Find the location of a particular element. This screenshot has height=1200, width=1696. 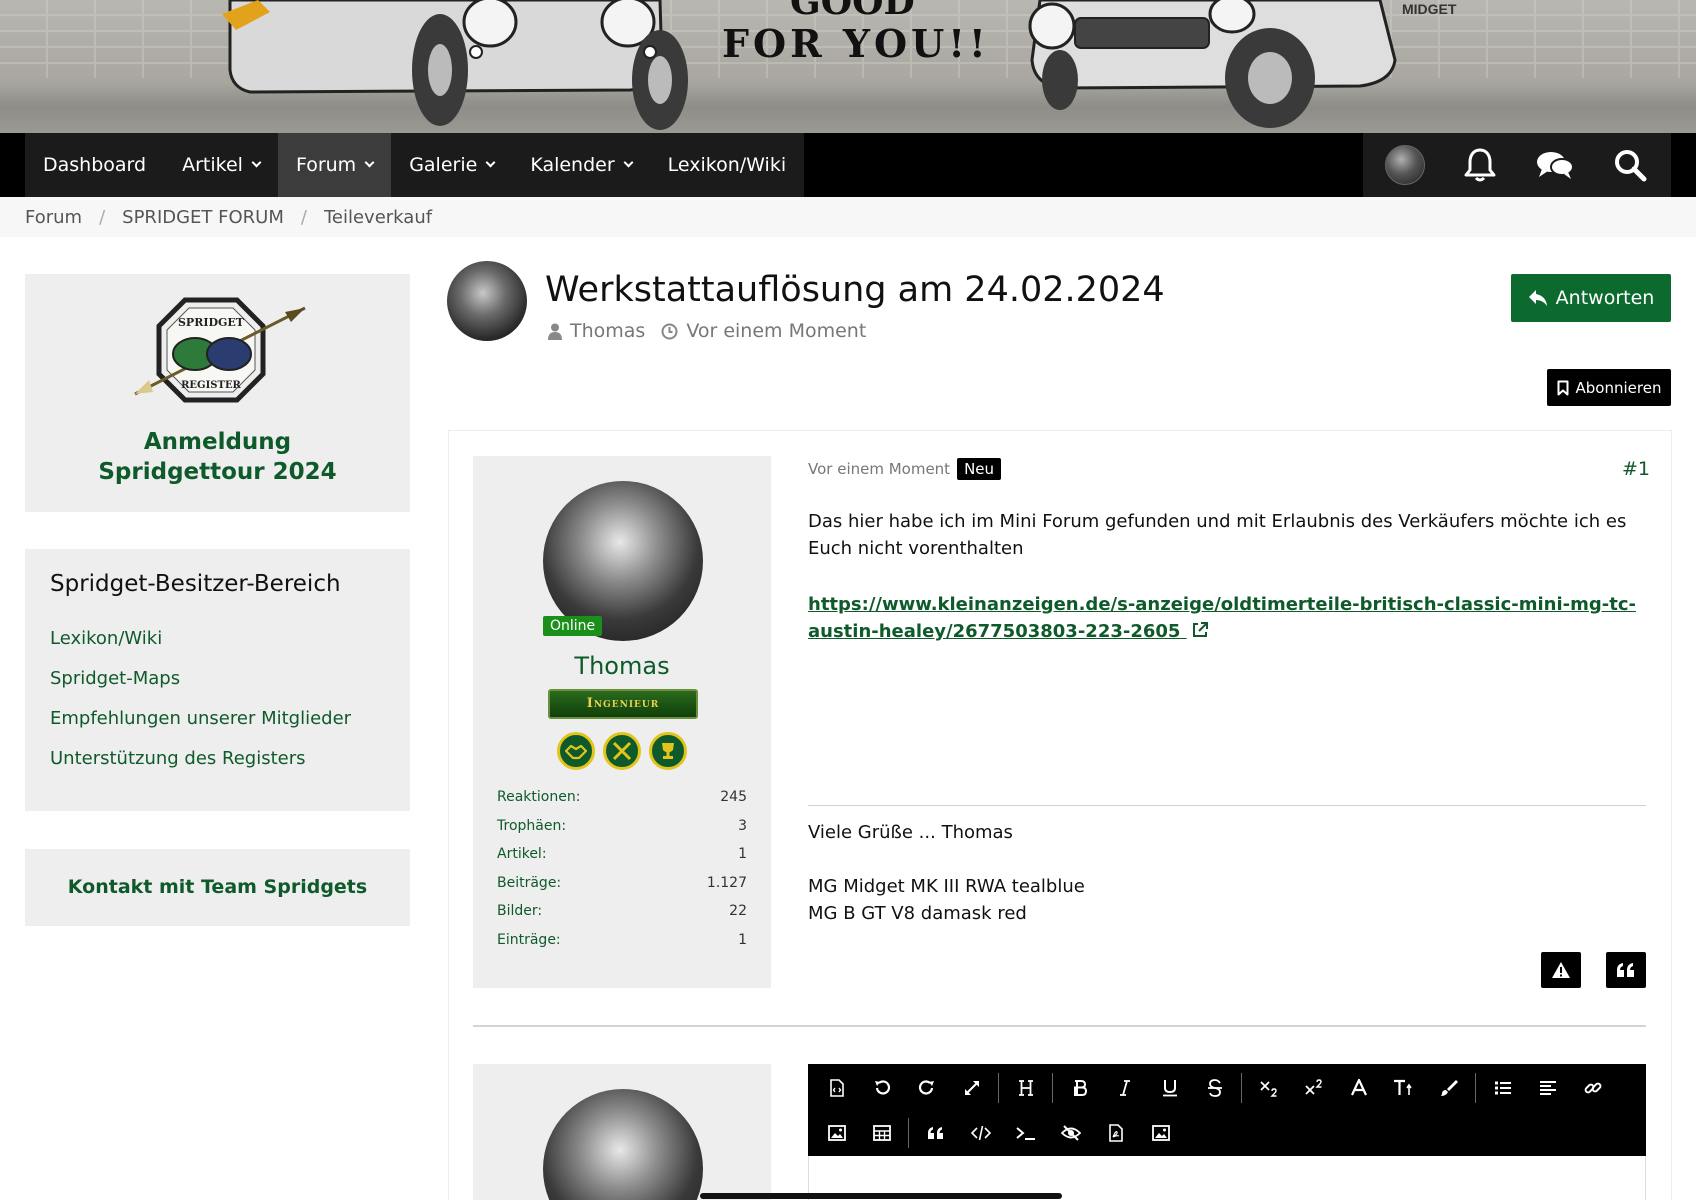

stat-label: Artikel: is located at coordinates (522, 854).